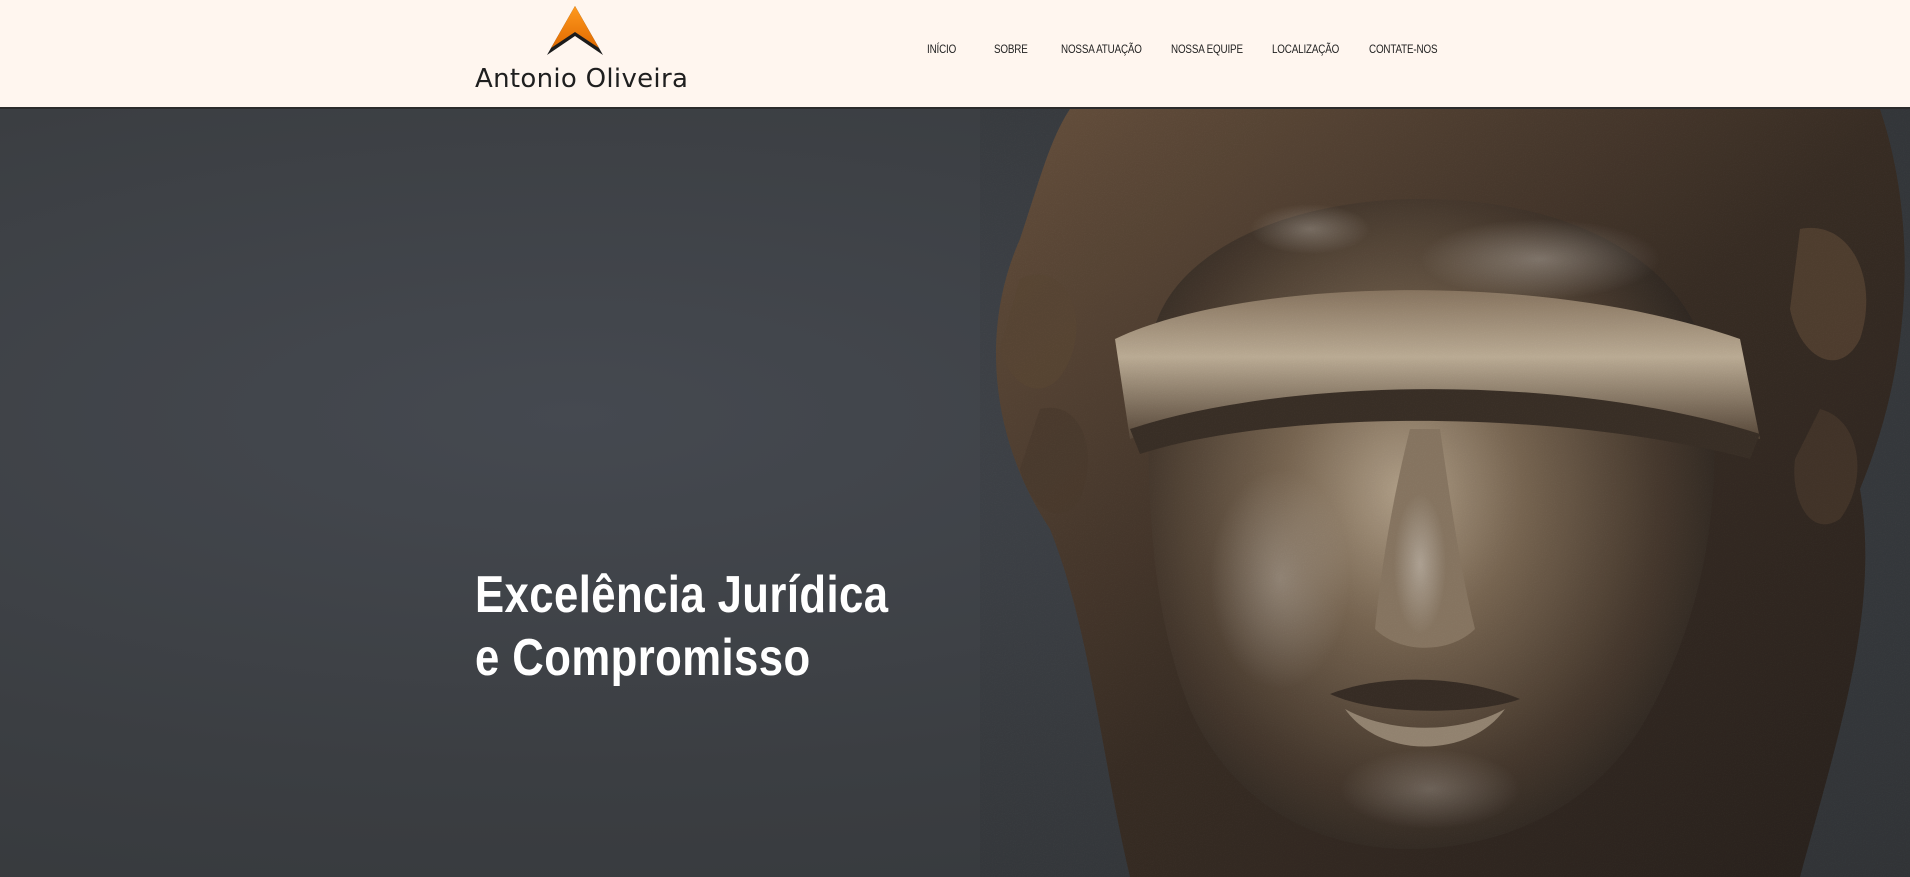 This screenshot has height=877, width=1910. Describe the element at coordinates (1101, 49) in the screenshot. I see `nav-item-nossa-atuacao: NOSSA ATUAÇÃO` at that location.